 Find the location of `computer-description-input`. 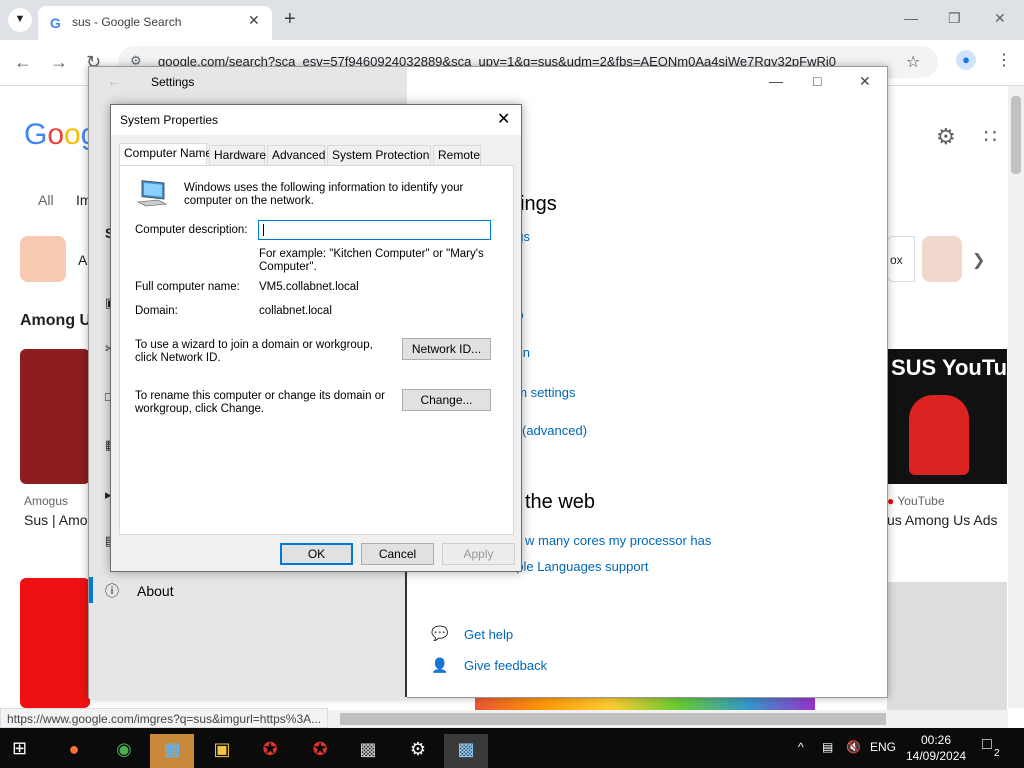

computer-description-input is located at coordinates (374, 230).